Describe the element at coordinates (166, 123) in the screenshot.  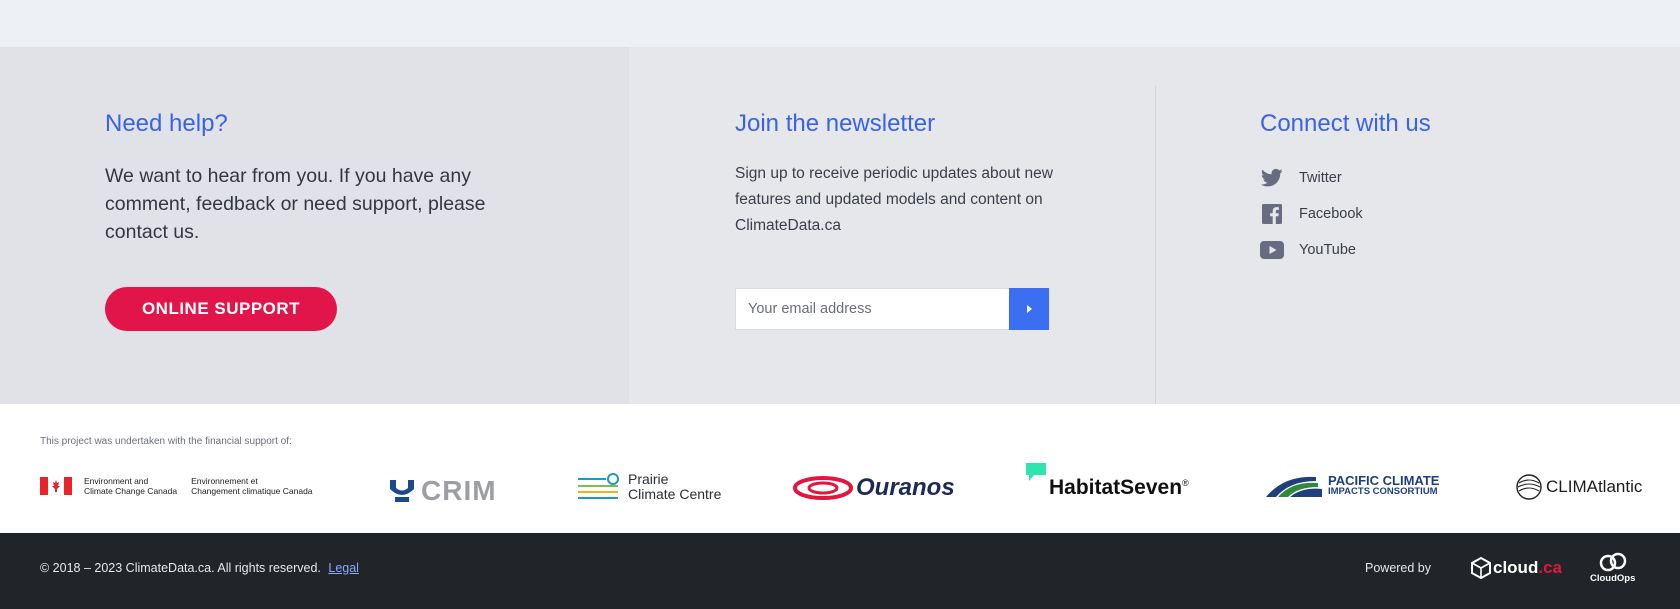
I see `help-title: Need help?` at that location.